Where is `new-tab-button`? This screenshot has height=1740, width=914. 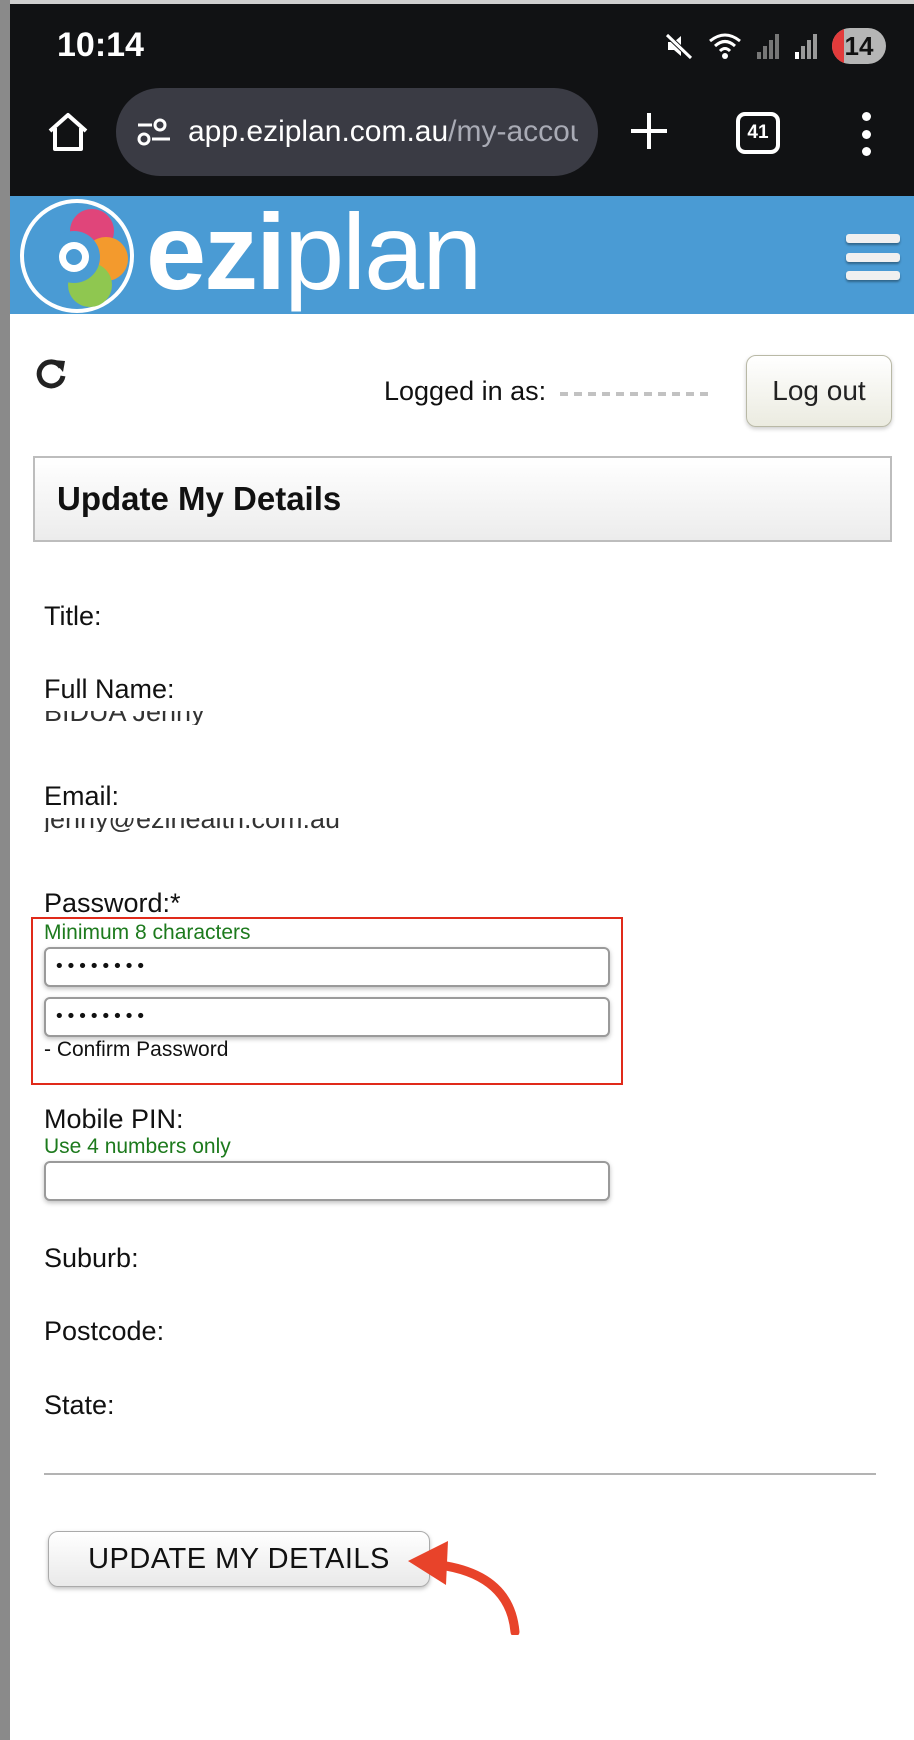
new-tab-button is located at coordinates (649, 131).